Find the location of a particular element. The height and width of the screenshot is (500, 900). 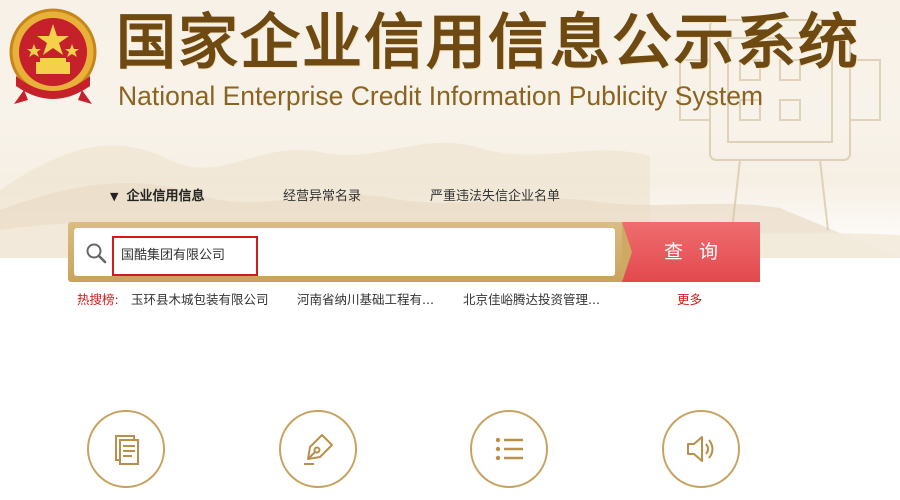

search-category-tabs: ▼ 企业信用信息 经营异常名录 严重违法失信企业名单 is located at coordinates (450, 198).